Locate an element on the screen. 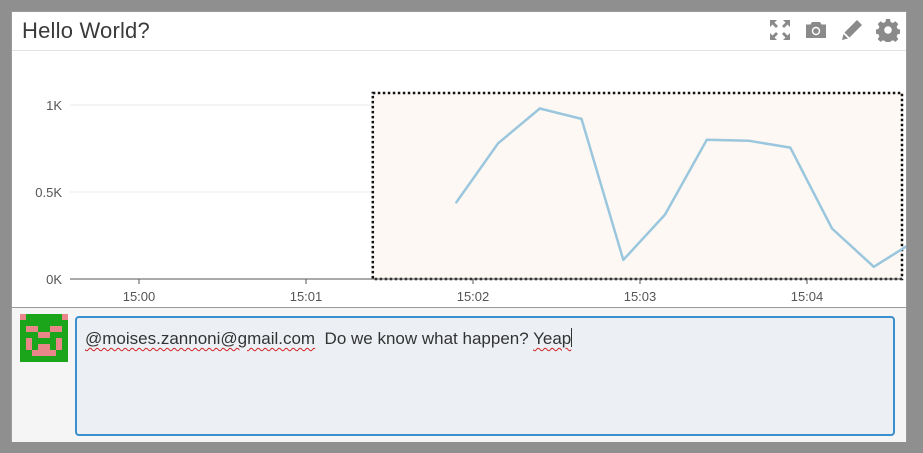 The height and width of the screenshot is (453, 923). x-tick-label: 15:04 is located at coordinates (807, 296).